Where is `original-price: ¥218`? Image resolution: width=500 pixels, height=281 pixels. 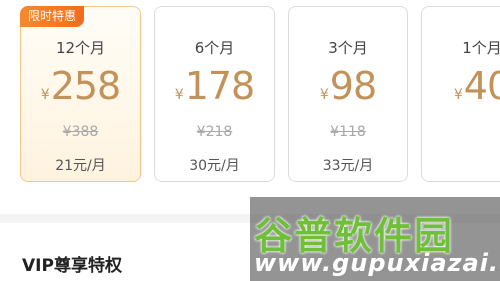 original-price: ¥218 is located at coordinates (214, 132).